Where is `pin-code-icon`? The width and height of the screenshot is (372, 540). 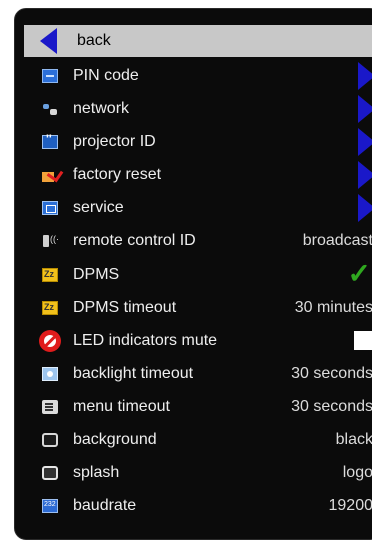
pin-code-icon is located at coordinates (50, 76).